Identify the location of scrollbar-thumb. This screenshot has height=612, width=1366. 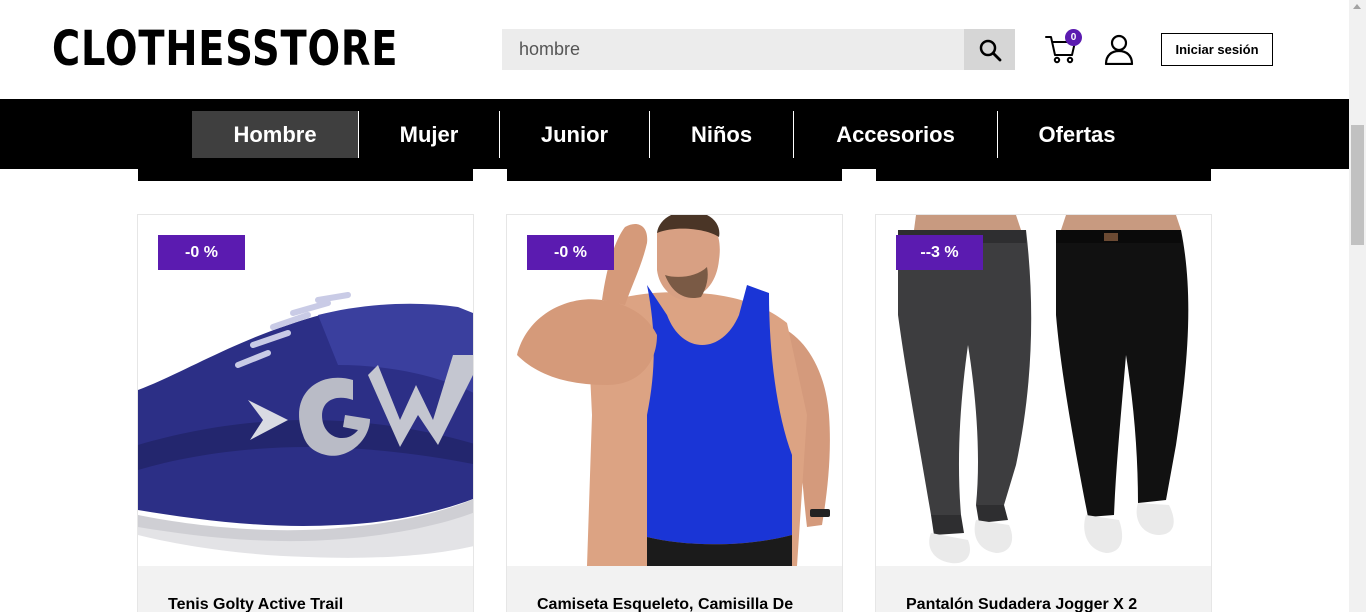
(1357, 185).